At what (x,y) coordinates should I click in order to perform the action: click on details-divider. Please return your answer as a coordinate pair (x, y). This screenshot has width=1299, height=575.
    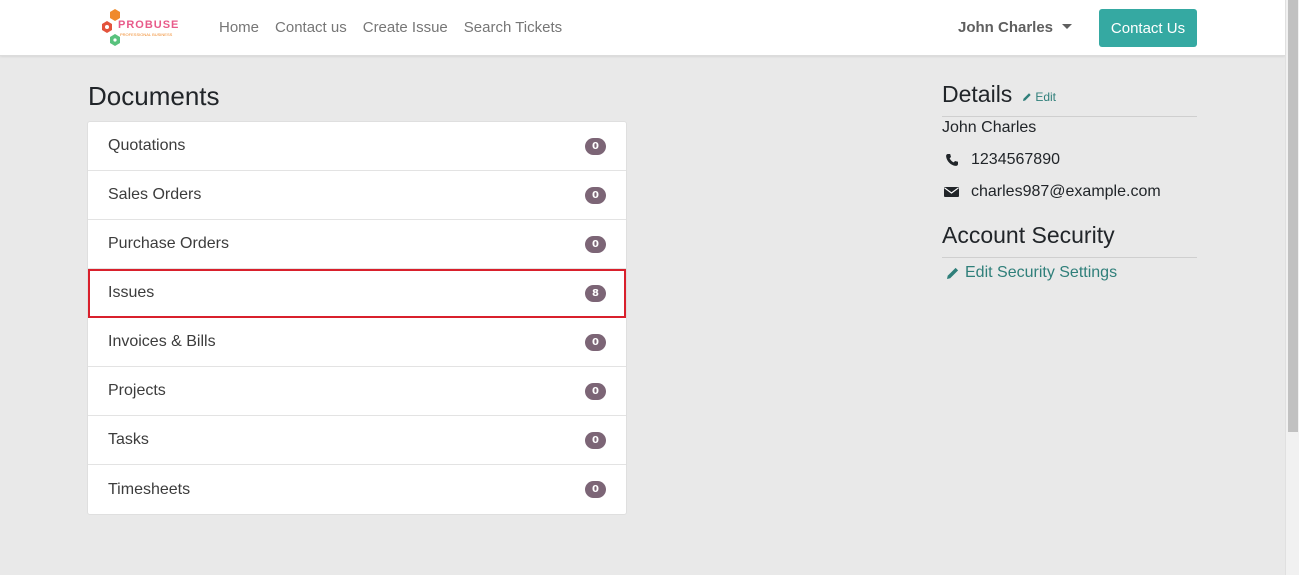
    Looking at the image, I should click on (1069, 116).